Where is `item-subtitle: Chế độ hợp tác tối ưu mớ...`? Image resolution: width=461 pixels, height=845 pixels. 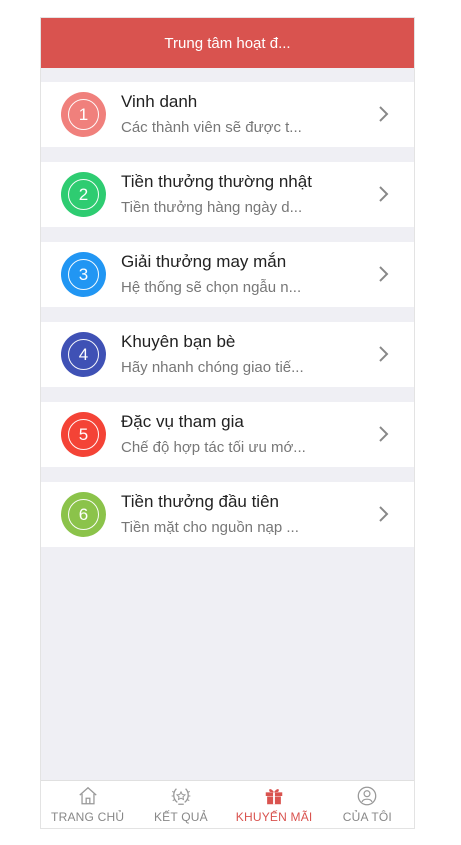 item-subtitle: Chế độ hợp tác tối ưu mớ... is located at coordinates (213, 447).